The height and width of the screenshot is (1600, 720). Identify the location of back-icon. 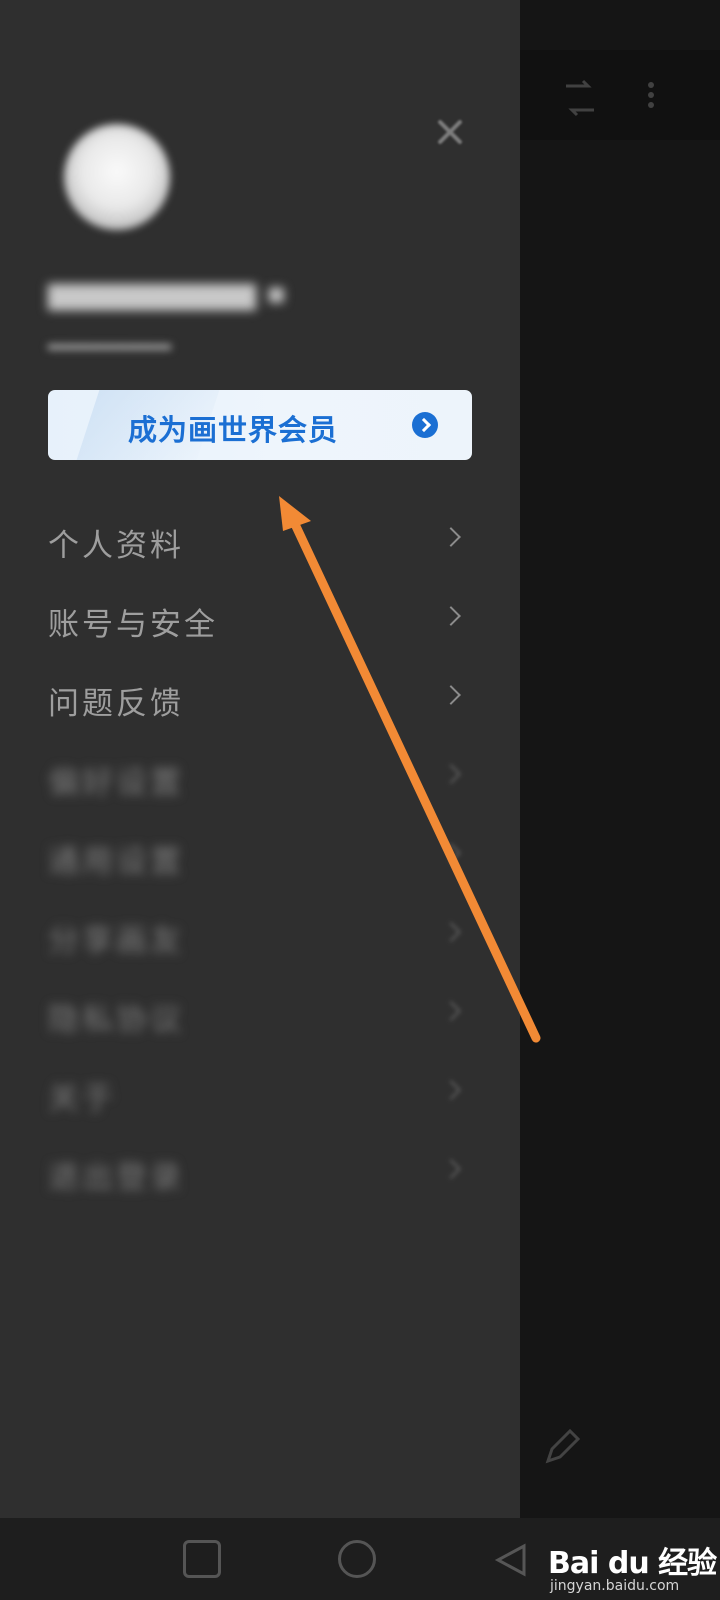
(512, 1560).